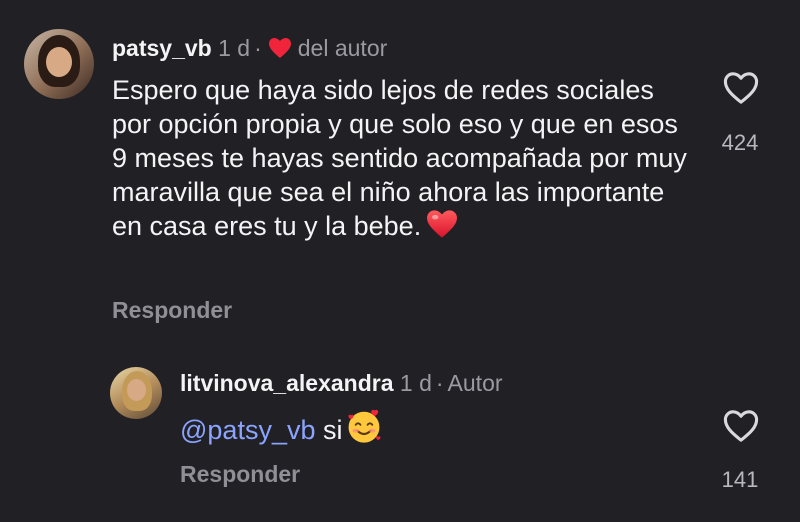 Image resolution: width=800 pixels, height=522 pixels. I want to click on like-count: 424, so click(740, 142).